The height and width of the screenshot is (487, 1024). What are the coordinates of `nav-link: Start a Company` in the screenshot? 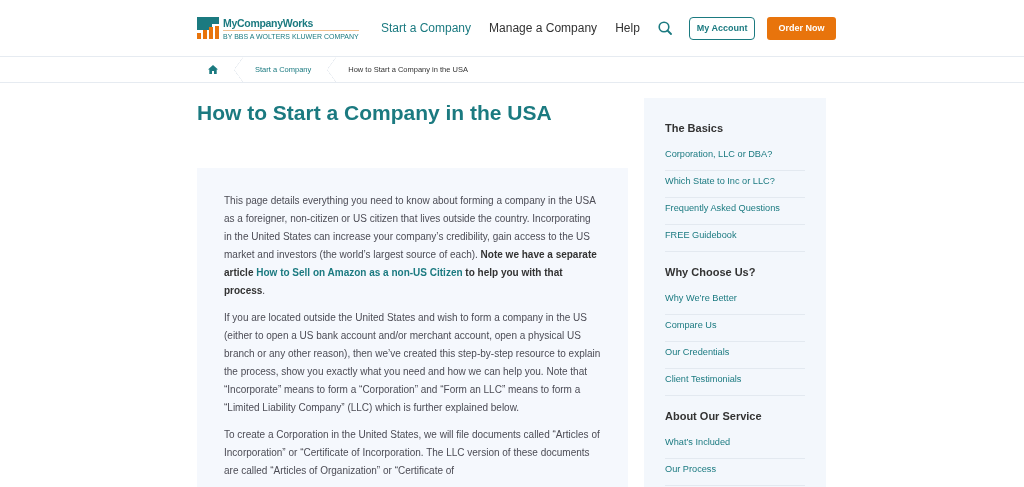 It's located at (426, 28).